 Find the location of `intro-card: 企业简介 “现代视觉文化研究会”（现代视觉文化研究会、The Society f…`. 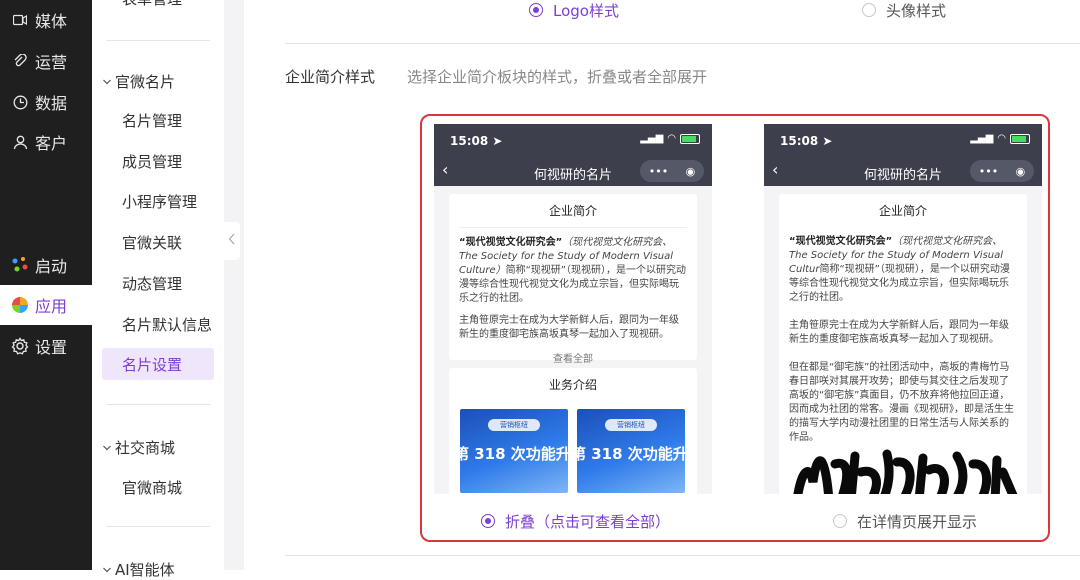

intro-card: 企业简介 “现代视觉文化研究会”（现代视觉文化研究会、The Society f… is located at coordinates (573, 279).